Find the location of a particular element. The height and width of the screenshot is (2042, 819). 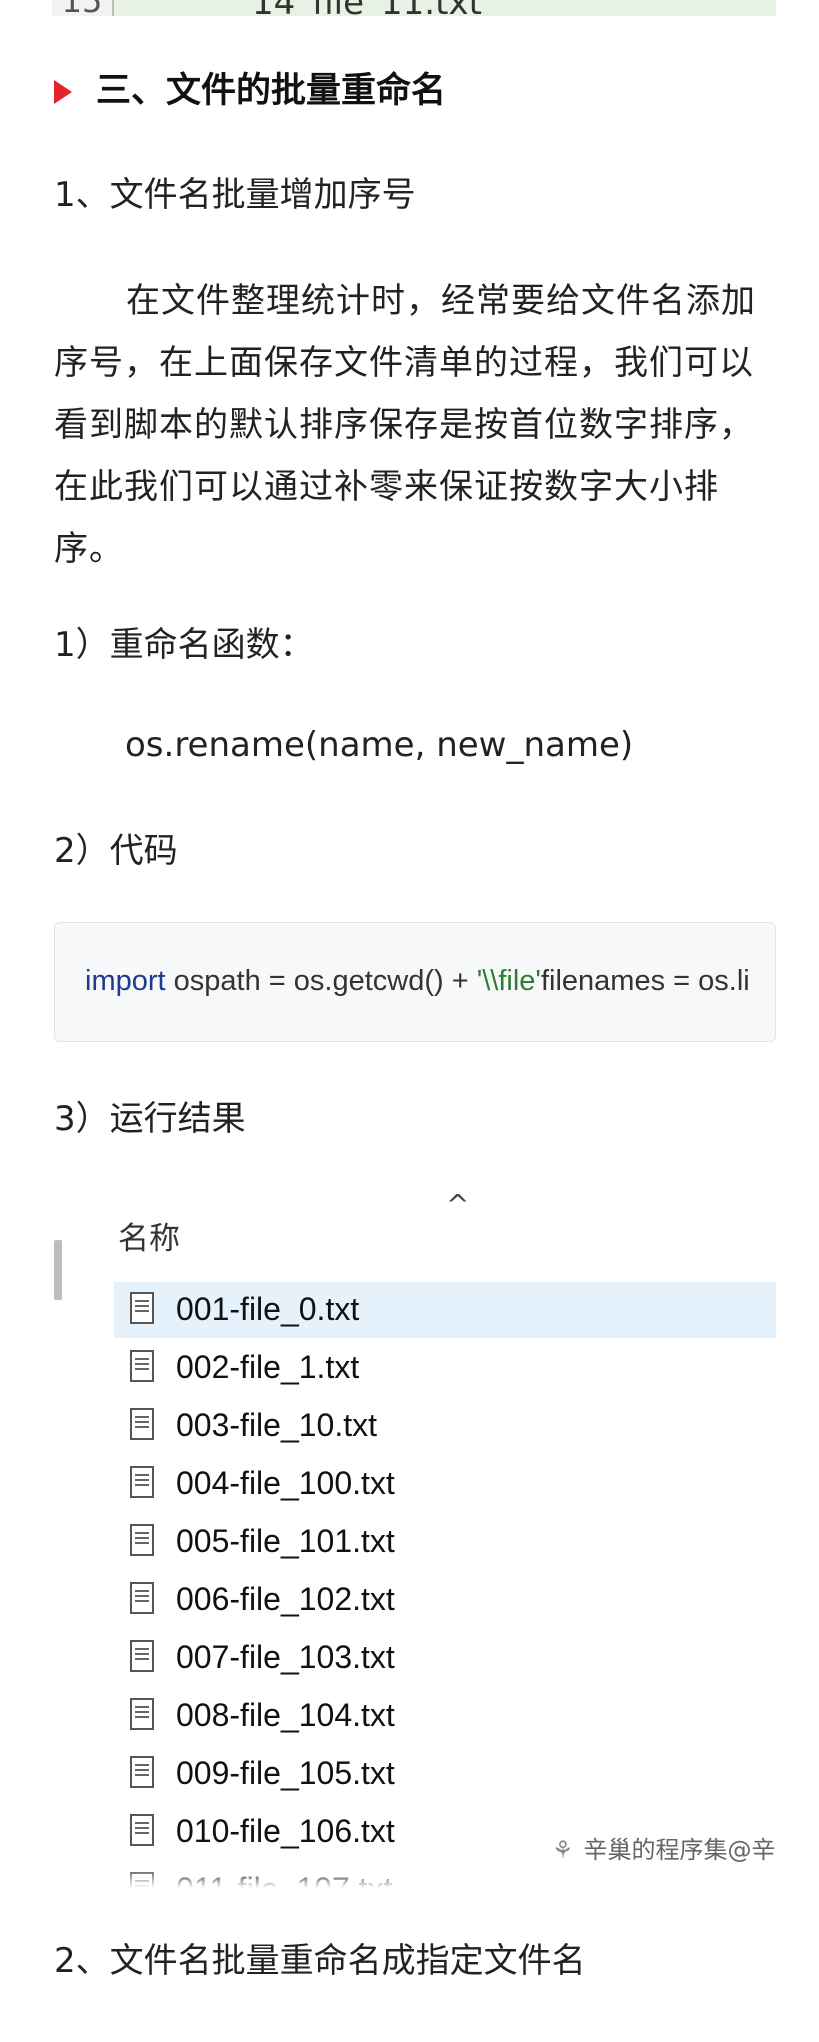

section-marker-icon is located at coordinates (63, 92).